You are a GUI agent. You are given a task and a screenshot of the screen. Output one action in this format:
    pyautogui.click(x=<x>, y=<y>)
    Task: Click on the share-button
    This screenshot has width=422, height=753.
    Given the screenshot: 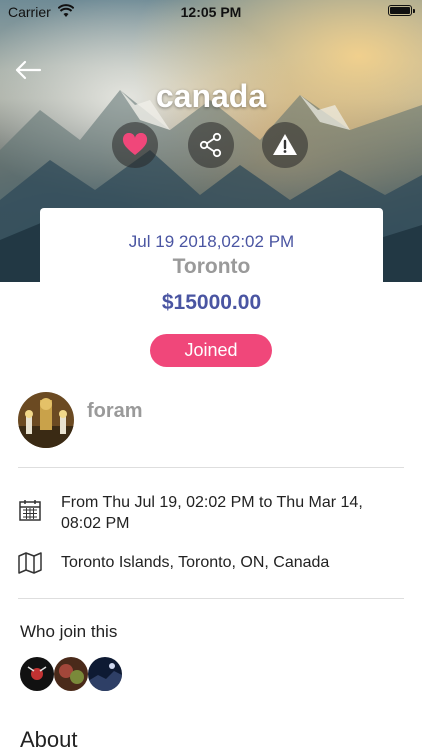 What is the action you would take?
    pyautogui.click(x=211, y=145)
    